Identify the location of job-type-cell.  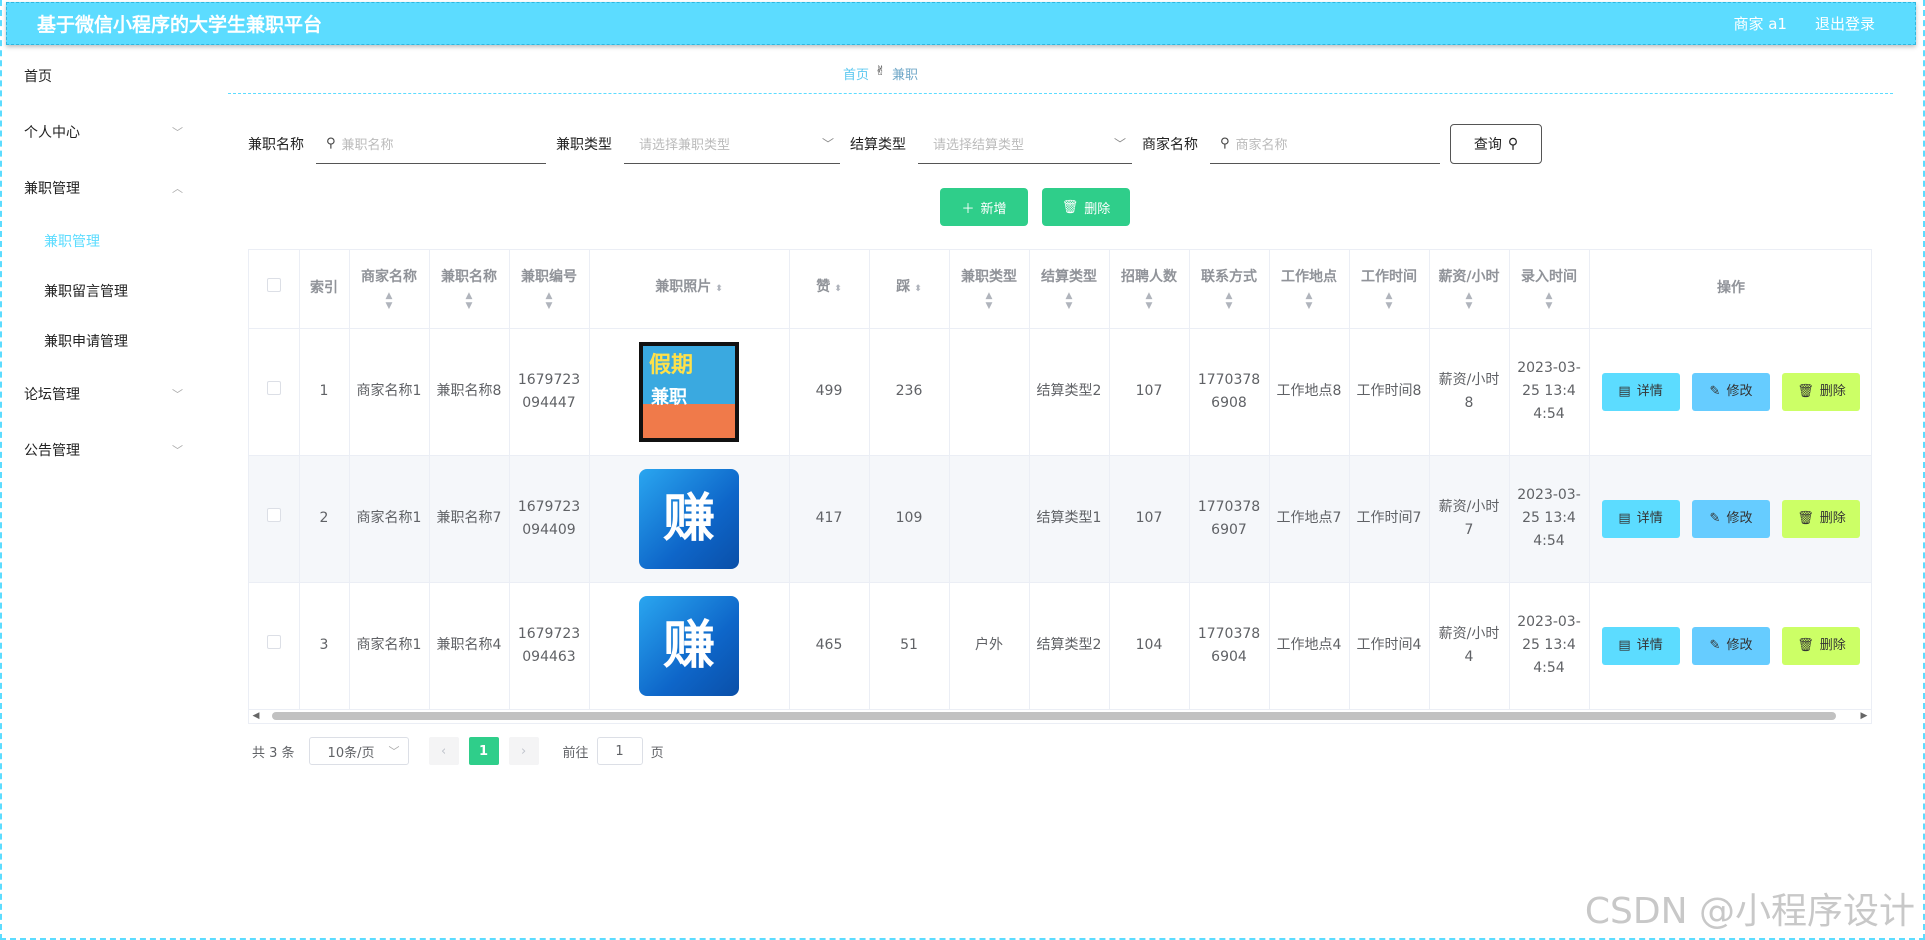
(989, 392).